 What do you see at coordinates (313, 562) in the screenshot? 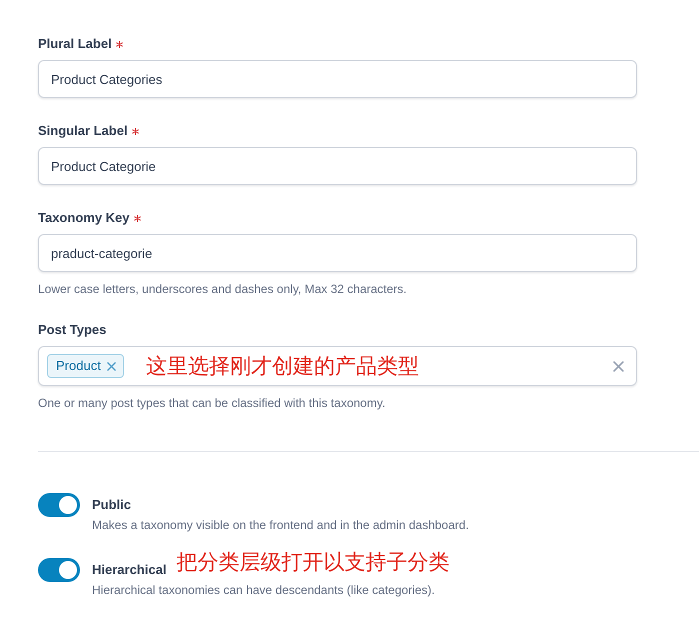
I see `annotation-text: 把分类层级打开以支持子分类` at bounding box center [313, 562].